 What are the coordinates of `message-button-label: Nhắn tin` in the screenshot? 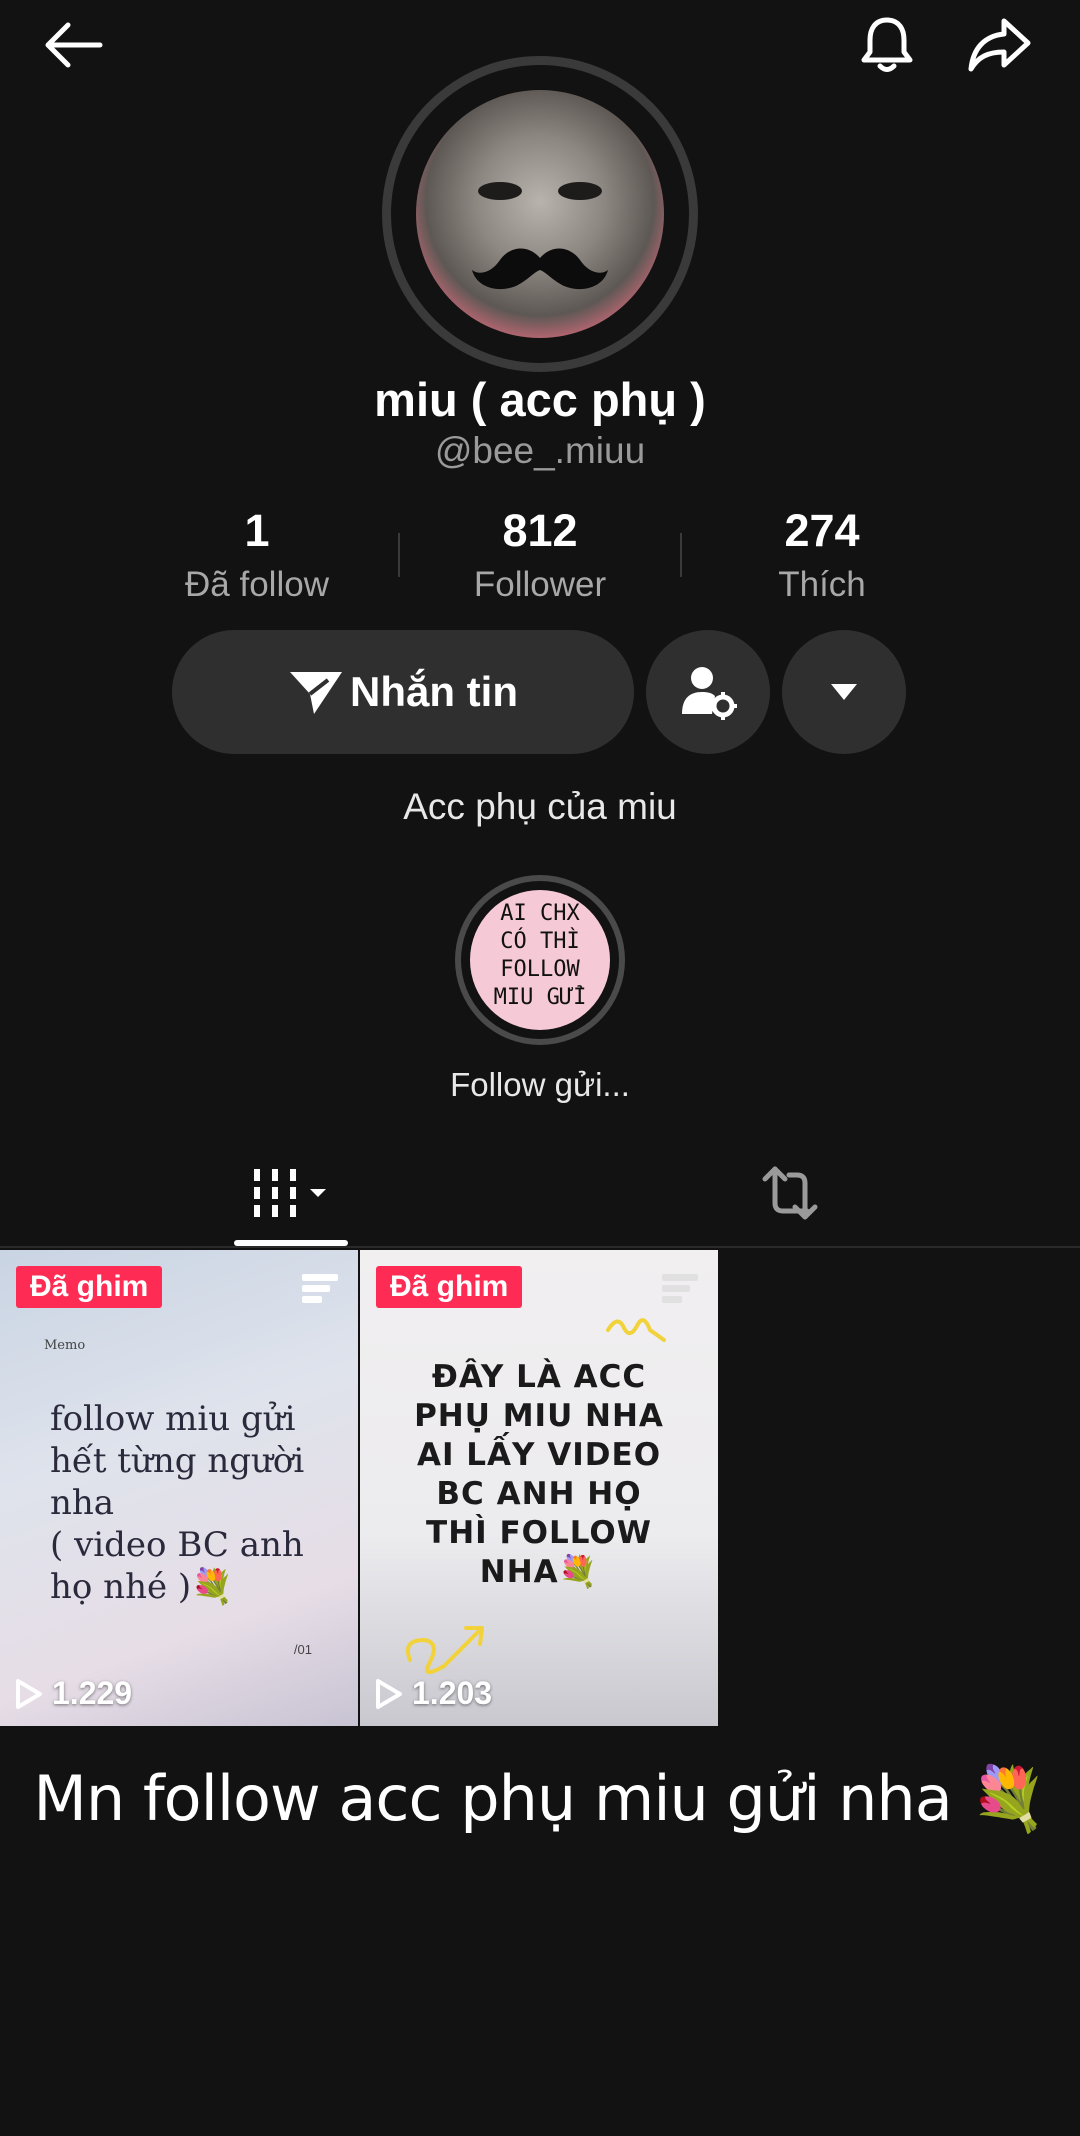 It's located at (434, 691).